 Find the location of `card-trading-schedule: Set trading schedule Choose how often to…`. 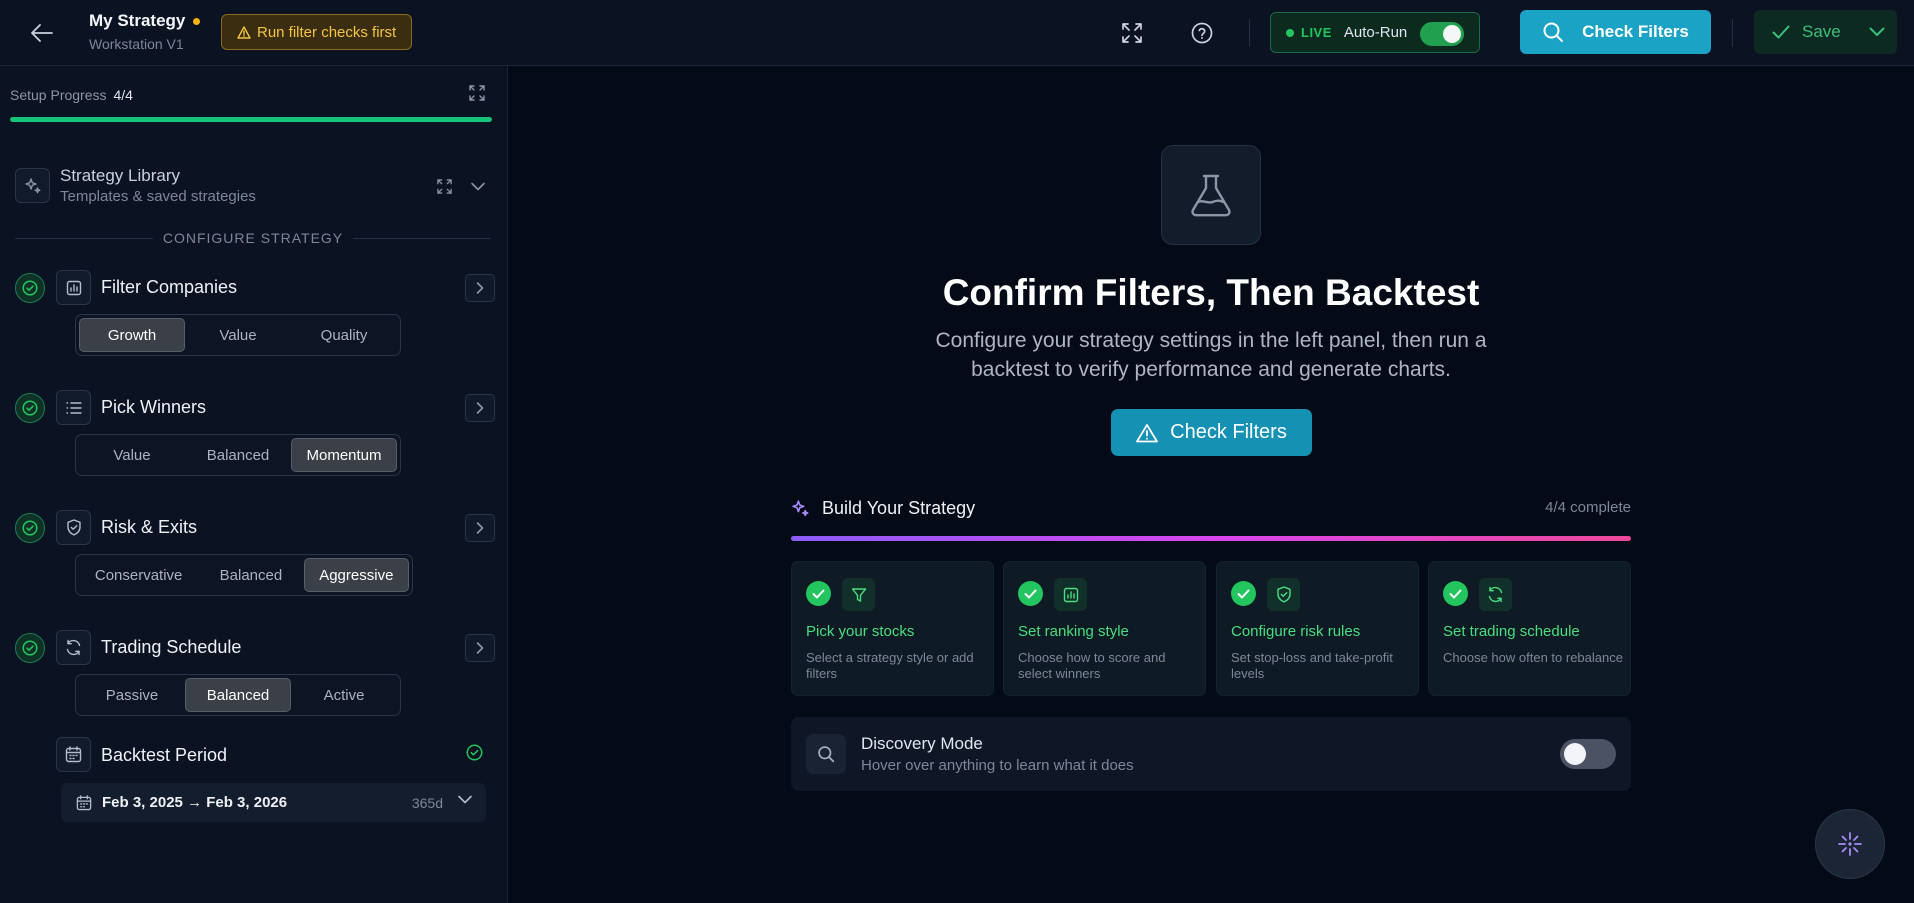

card-trading-schedule: Set trading schedule Choose how often to… is located at coordinates (1529, 628).